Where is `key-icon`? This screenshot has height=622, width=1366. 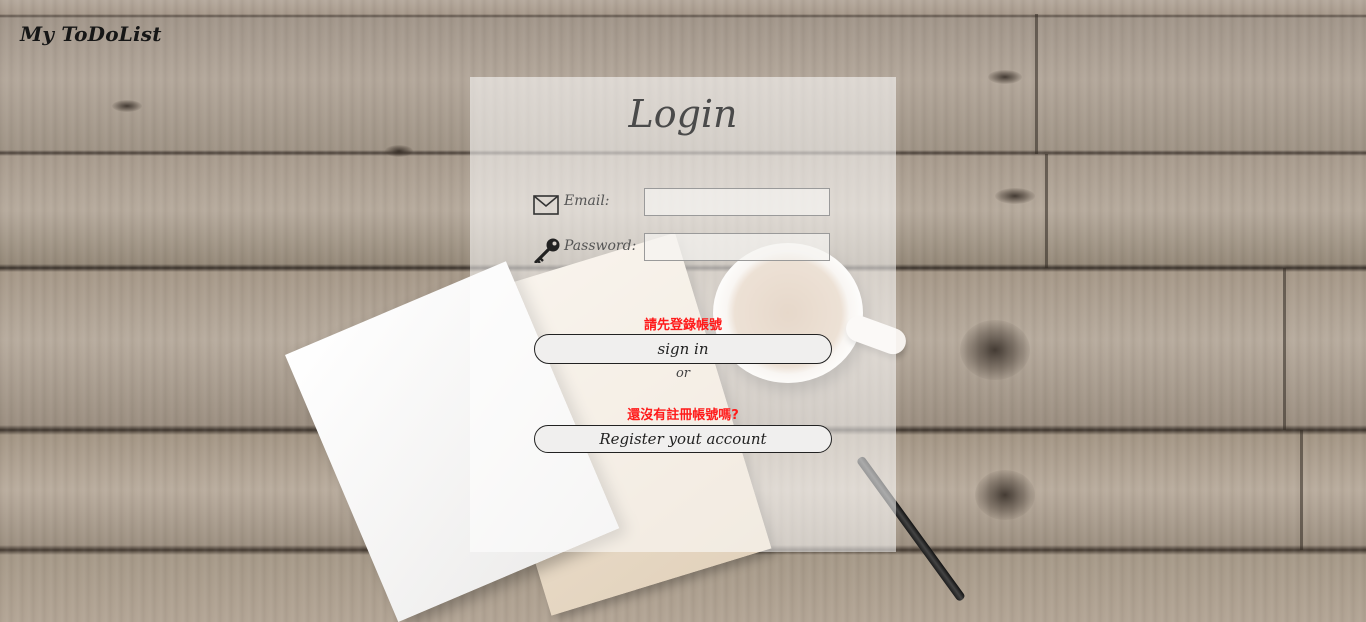
key-icon is located at coordinates (547, 250).